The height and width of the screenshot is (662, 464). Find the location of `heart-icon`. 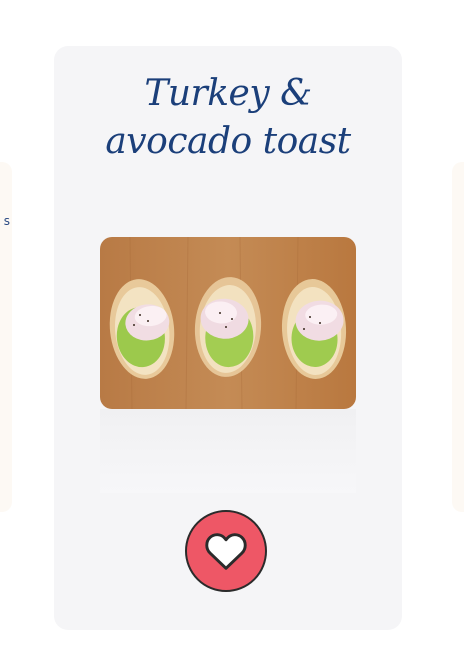

heart-icon is located at coordinates (226, 551).